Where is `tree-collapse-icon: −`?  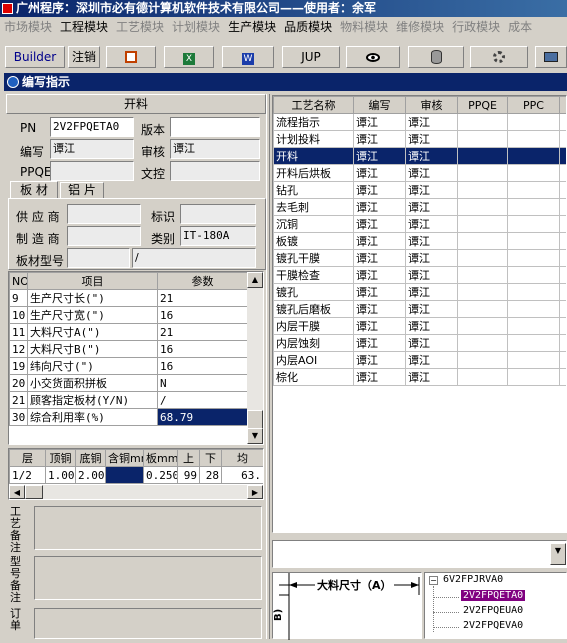
tree-collapse-icon: − is located at coordinates (433, 580).